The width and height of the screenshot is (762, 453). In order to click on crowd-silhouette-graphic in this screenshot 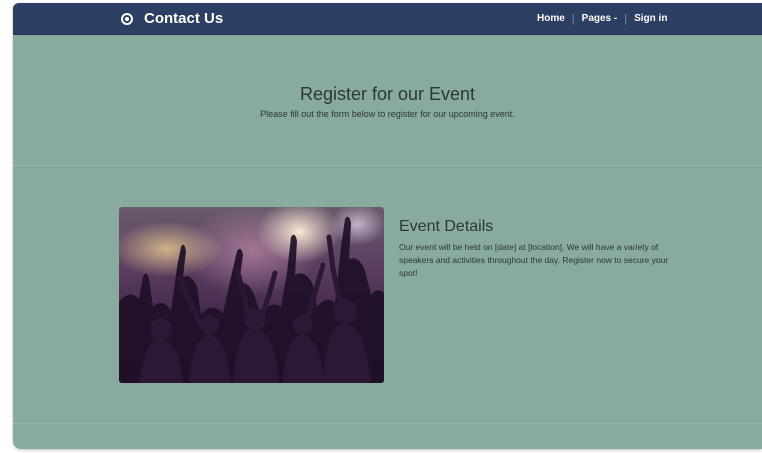, I will do `click(251, 299)`.